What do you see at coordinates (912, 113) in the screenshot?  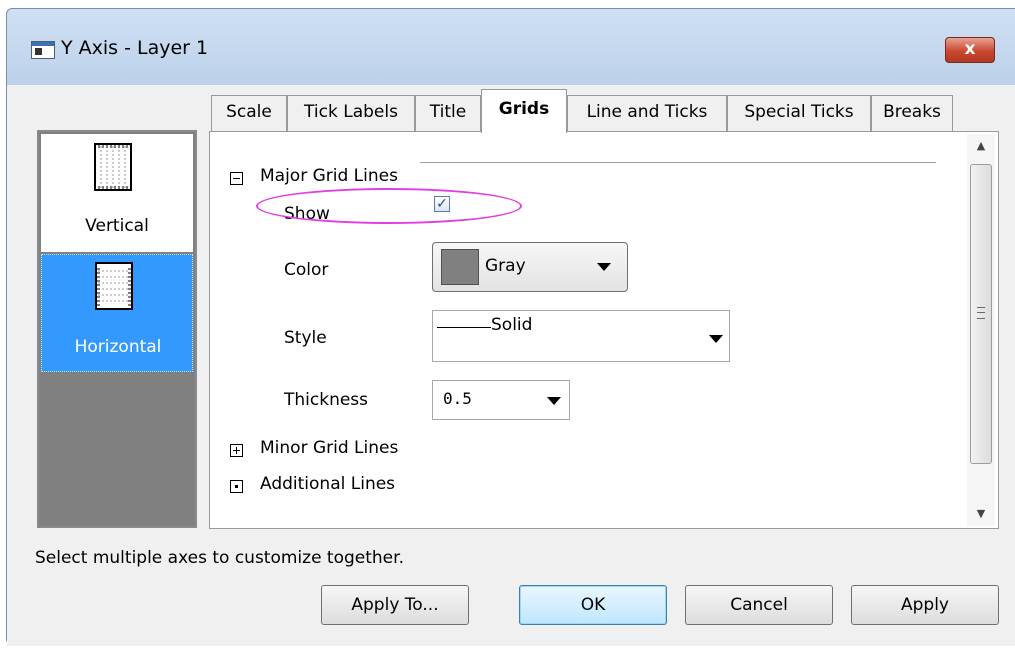 I see `tab-breaks: Breaks` at bounding box center [912, 113].